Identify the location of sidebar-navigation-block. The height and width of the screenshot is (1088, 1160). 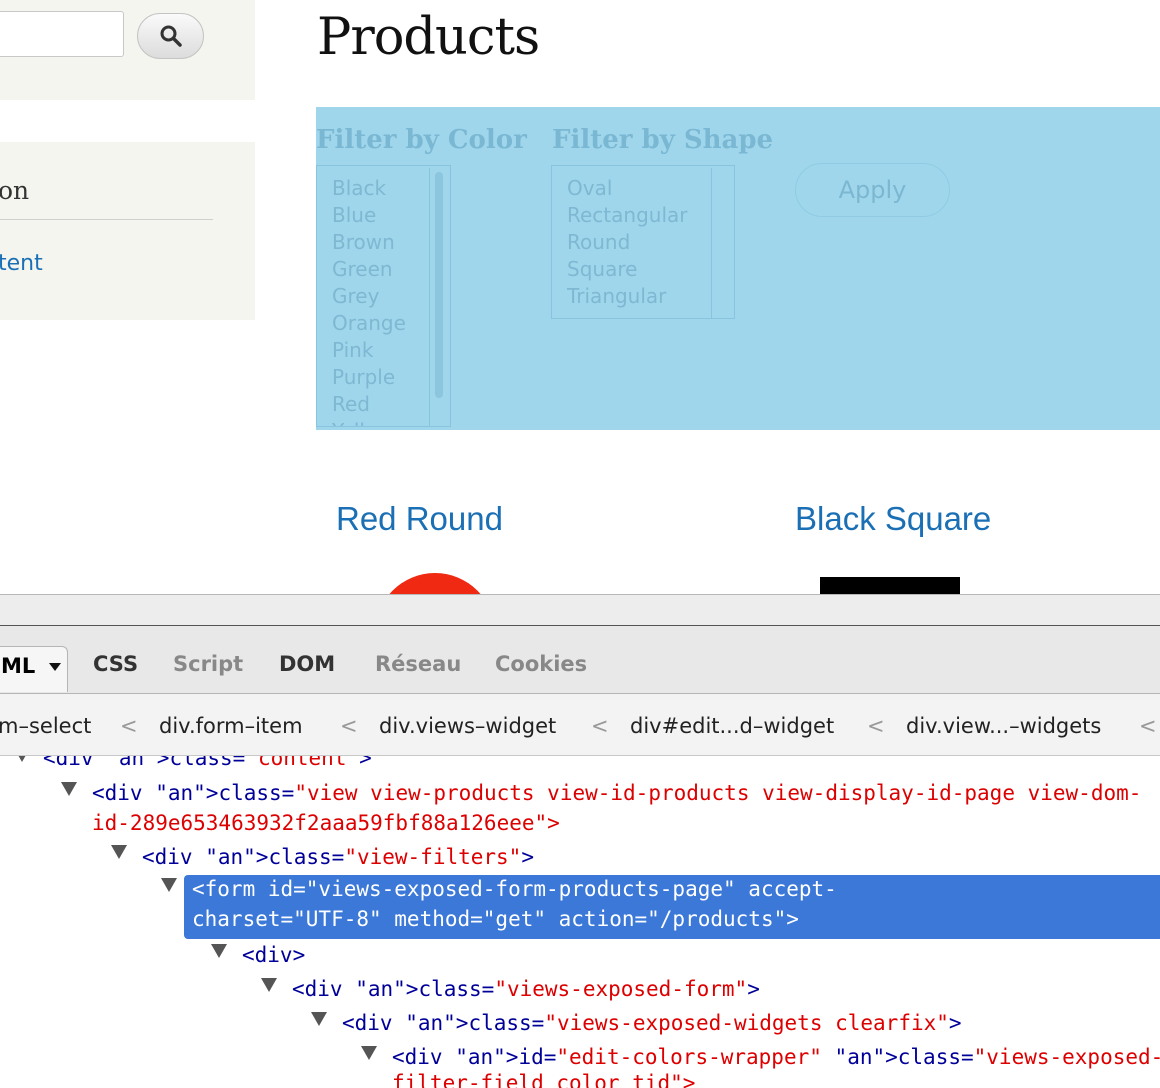
(127, 231).